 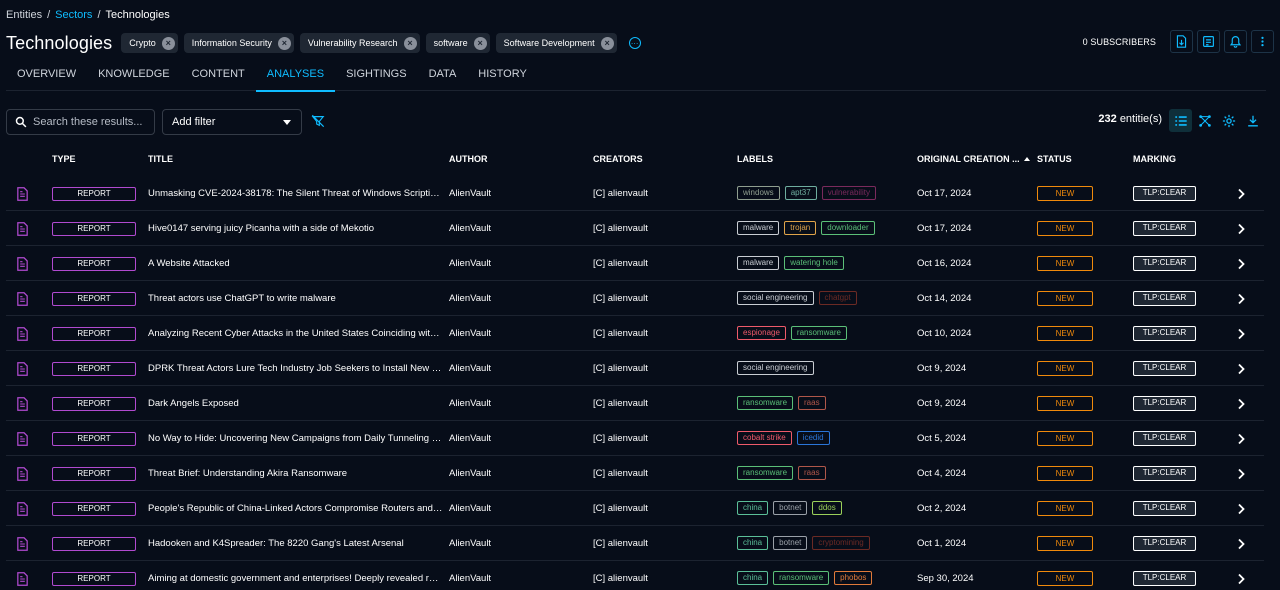 I want to click on tab-analyses: Analyses, so click(x=295, y=77).